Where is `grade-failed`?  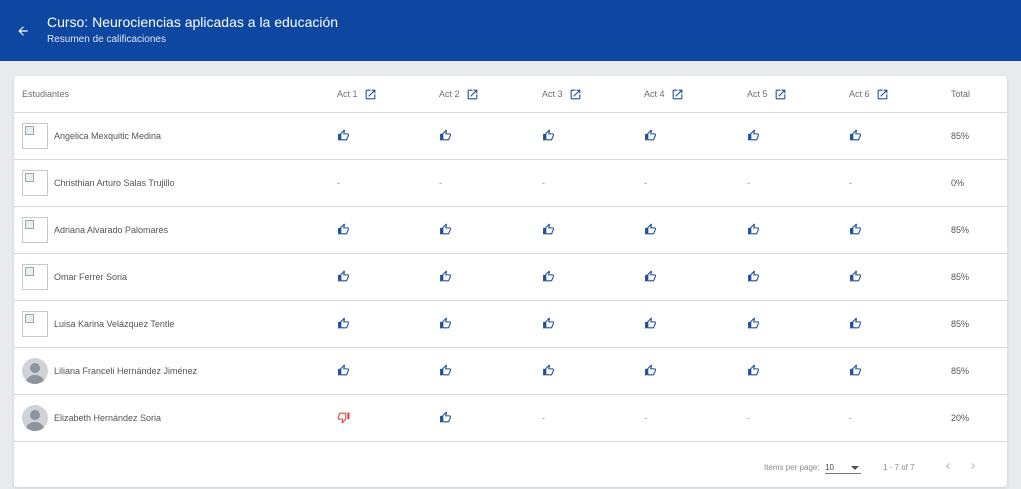 grade-failed is located at coordinates (343, 418).